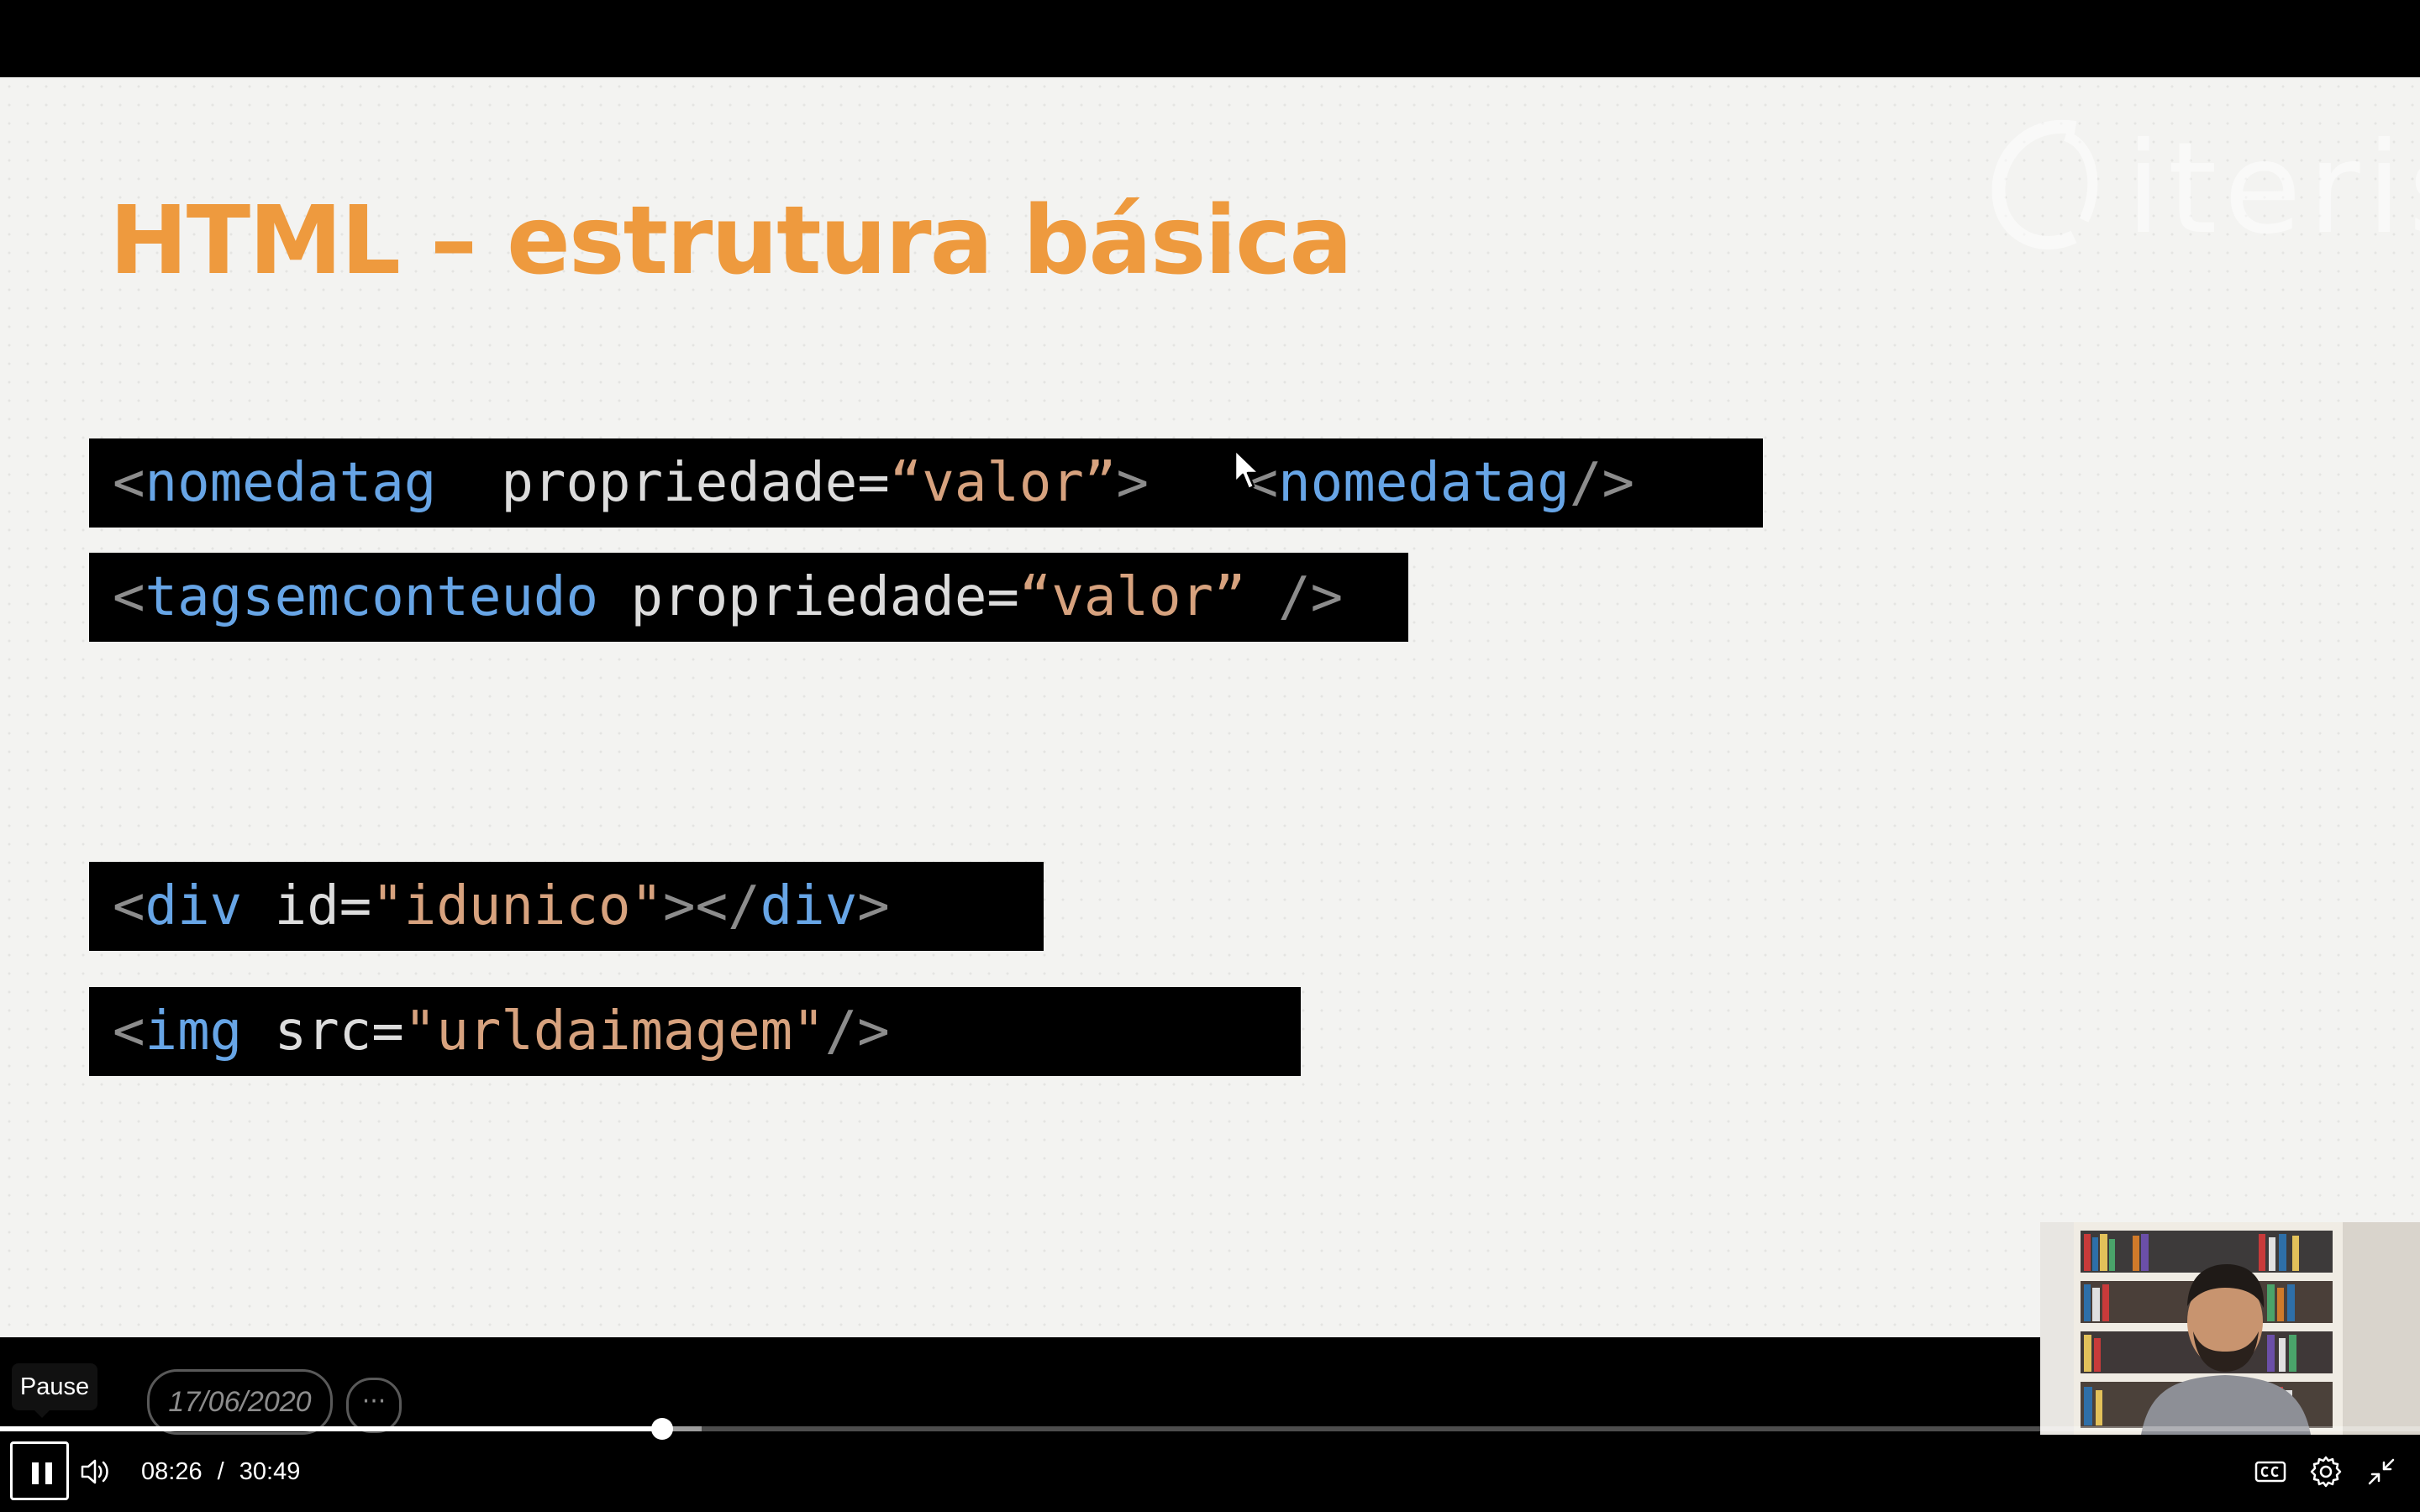 Image resolution: width=2420 pixels, height=1512 pixels. I want to click on video-top-bar, so click(1210, 38).